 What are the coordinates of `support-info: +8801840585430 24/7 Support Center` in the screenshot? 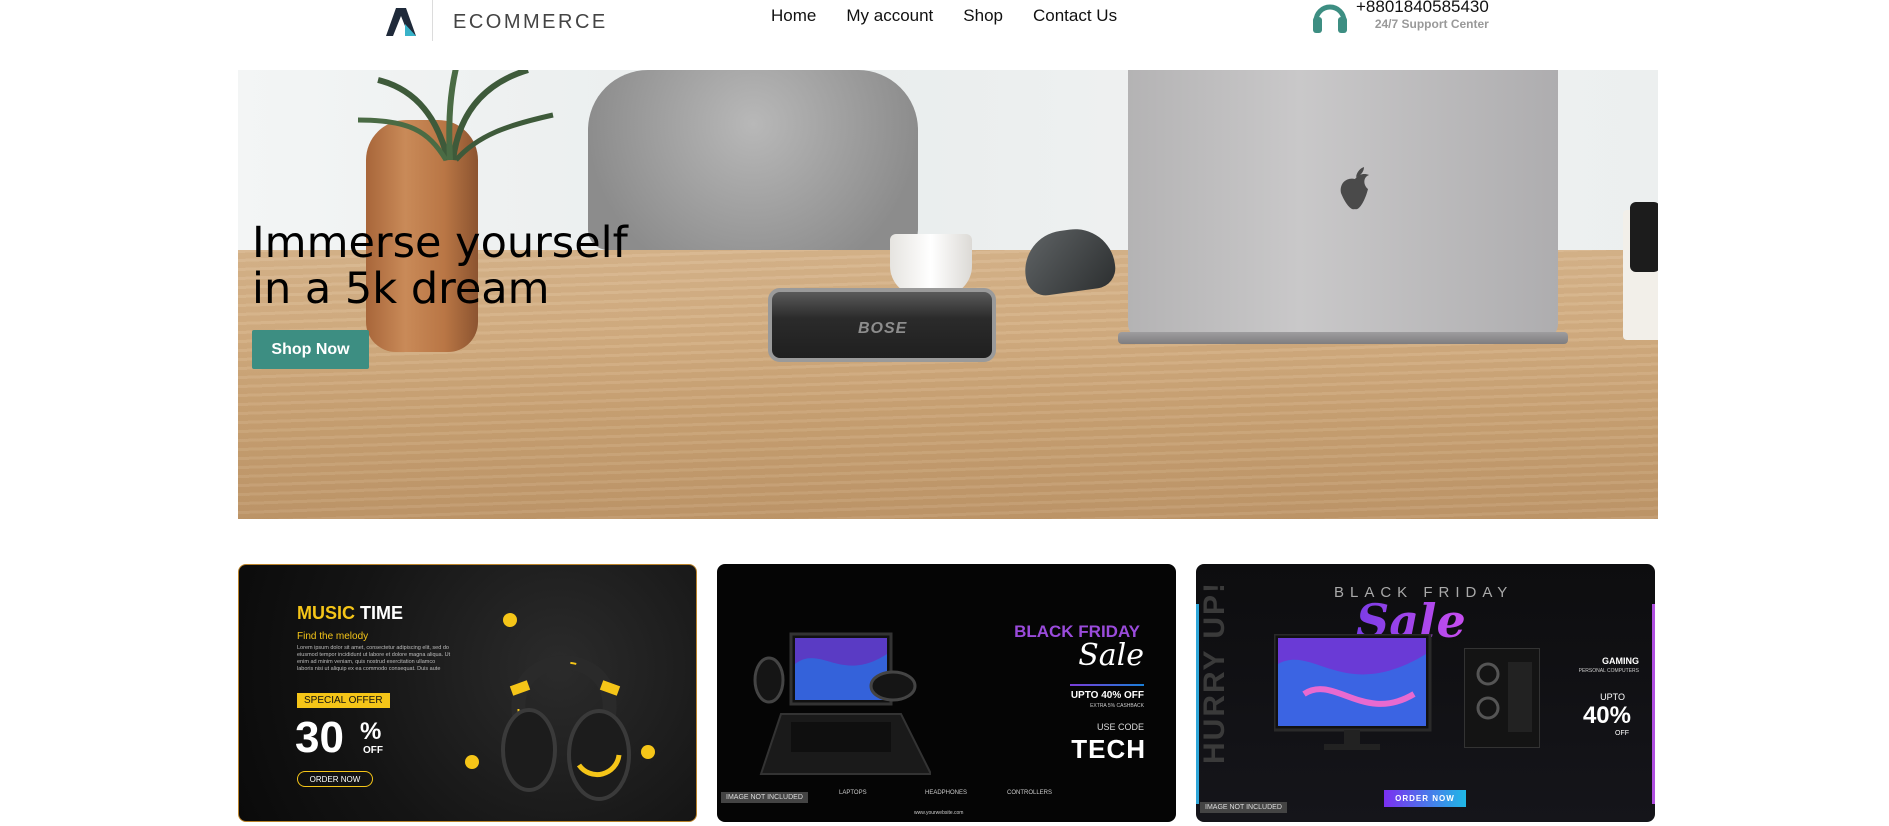 It's located at (1399, 16).